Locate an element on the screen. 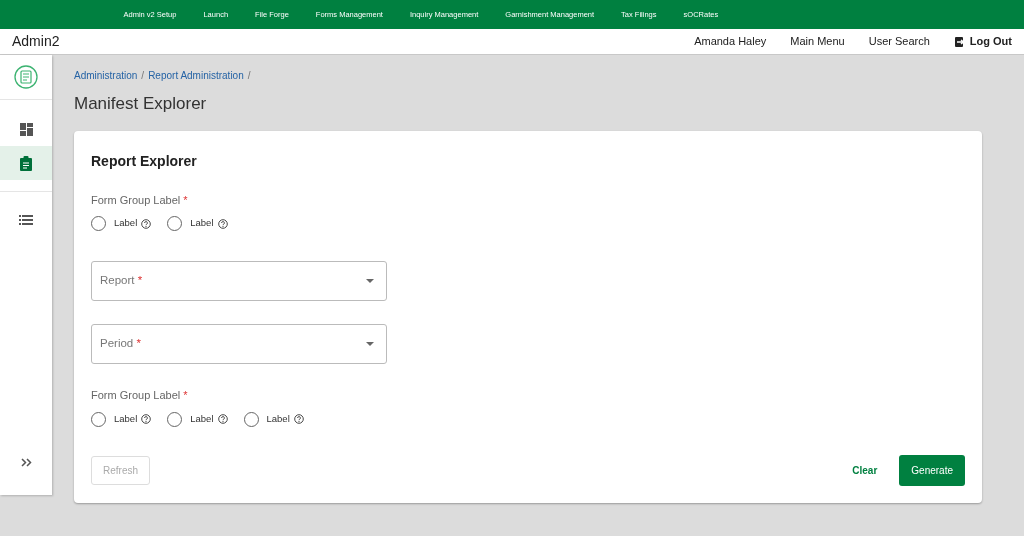  select-field: Period * is located at coordinates (239, 344).